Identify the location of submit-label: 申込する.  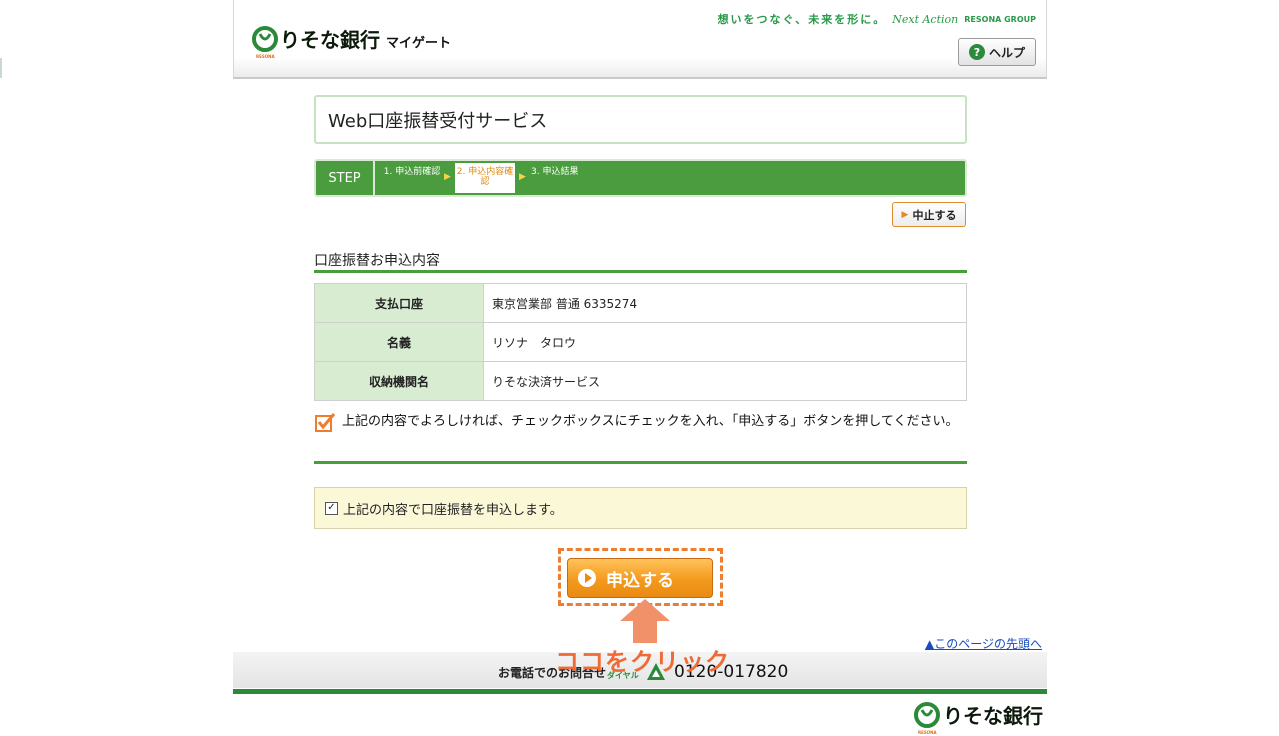
(640, 580).